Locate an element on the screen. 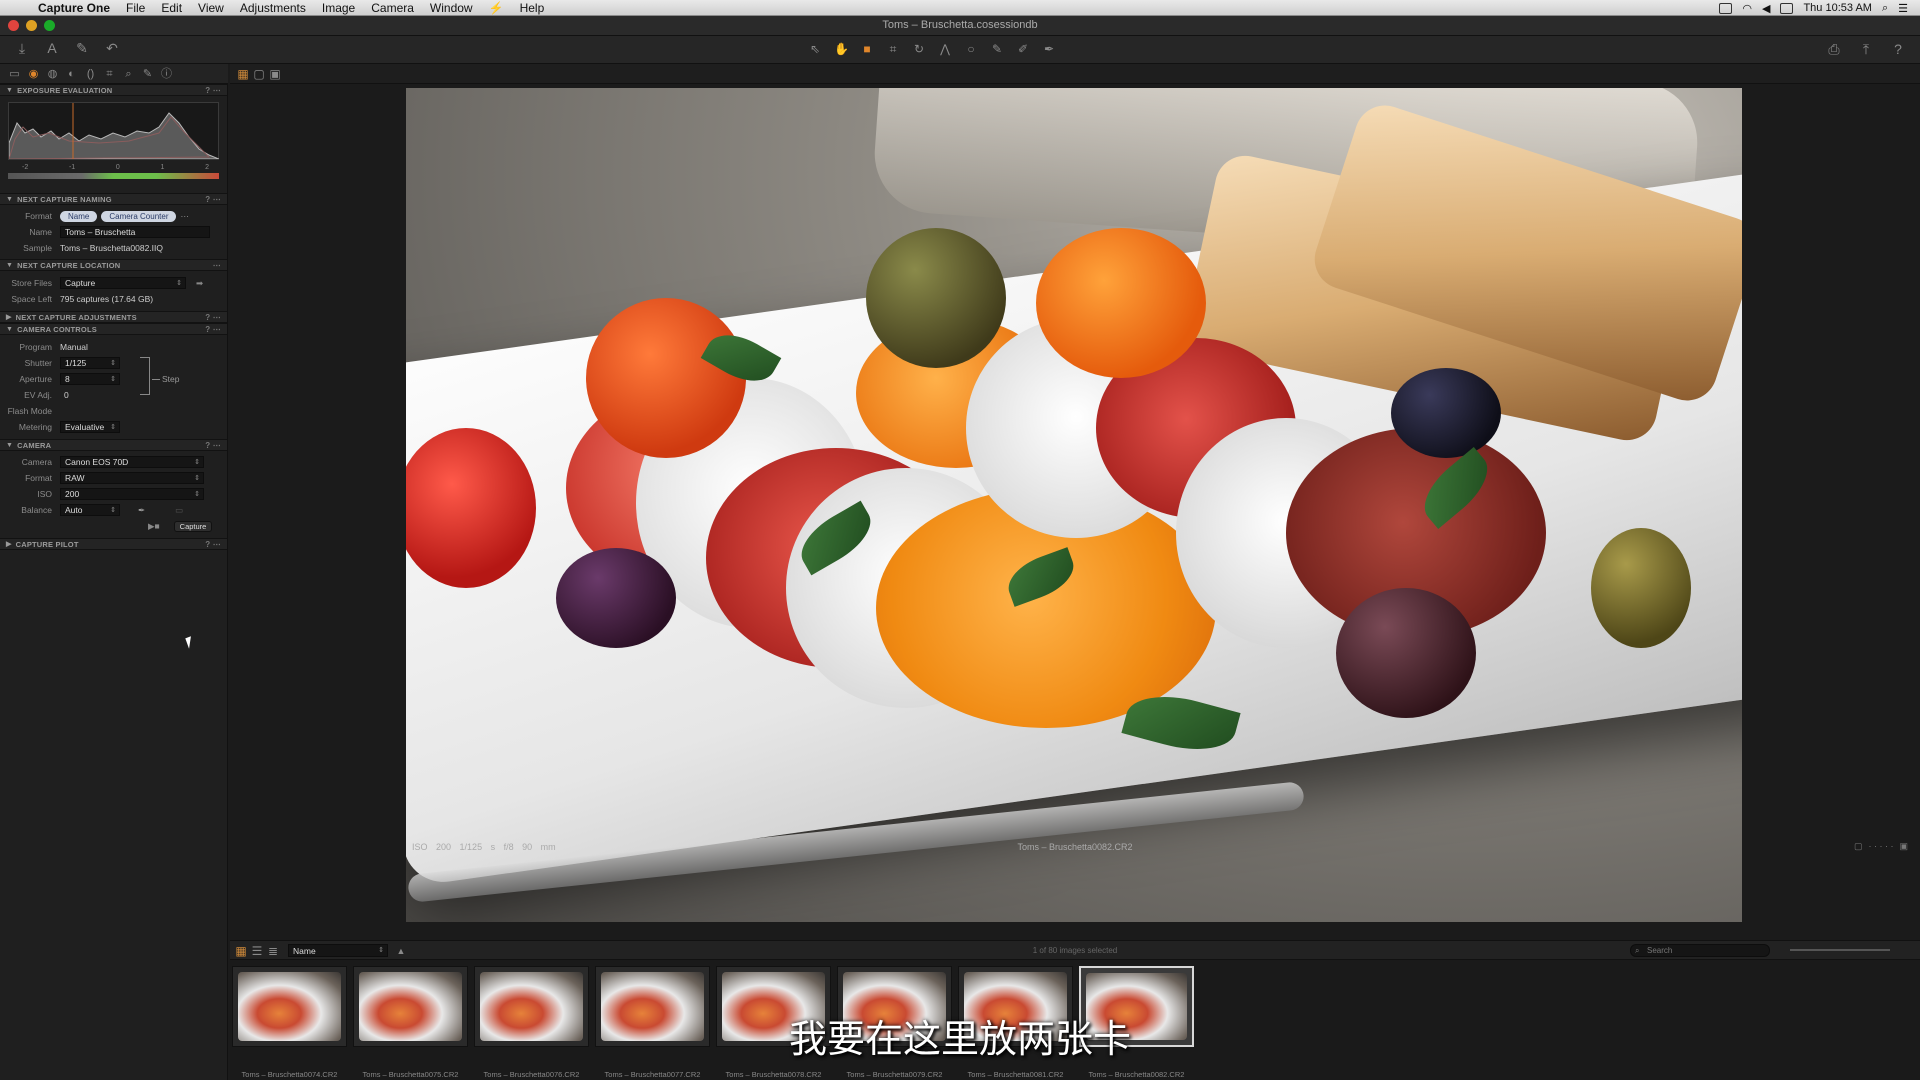 This screenshot has width=1920, height=1080. next-capture-naming-header: ▼ NEXT CAPTURE NAMING? ⋯ is located at coordinates (113, 199).